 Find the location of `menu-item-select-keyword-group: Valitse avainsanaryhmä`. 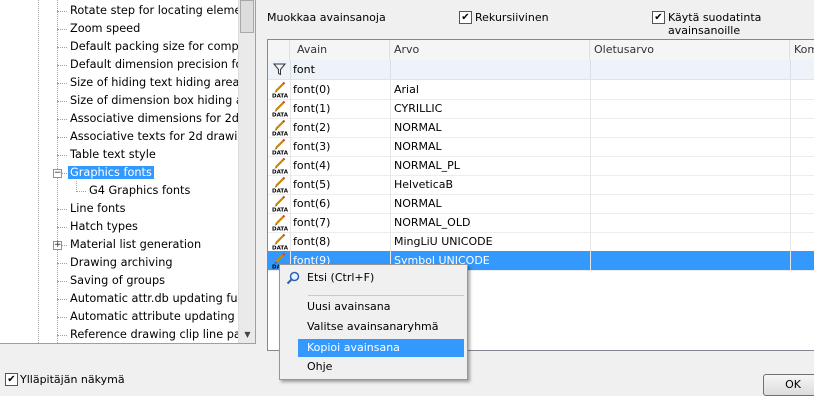

menu-item-select-keyword-group: Valitse avainsanaryhmä is located at coordinates (381, 327).